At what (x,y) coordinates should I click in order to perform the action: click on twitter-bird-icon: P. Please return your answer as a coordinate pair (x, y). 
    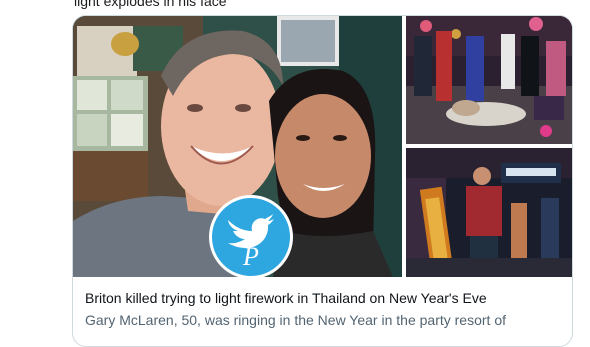
    Looking at the image, I should click on (251, 237).